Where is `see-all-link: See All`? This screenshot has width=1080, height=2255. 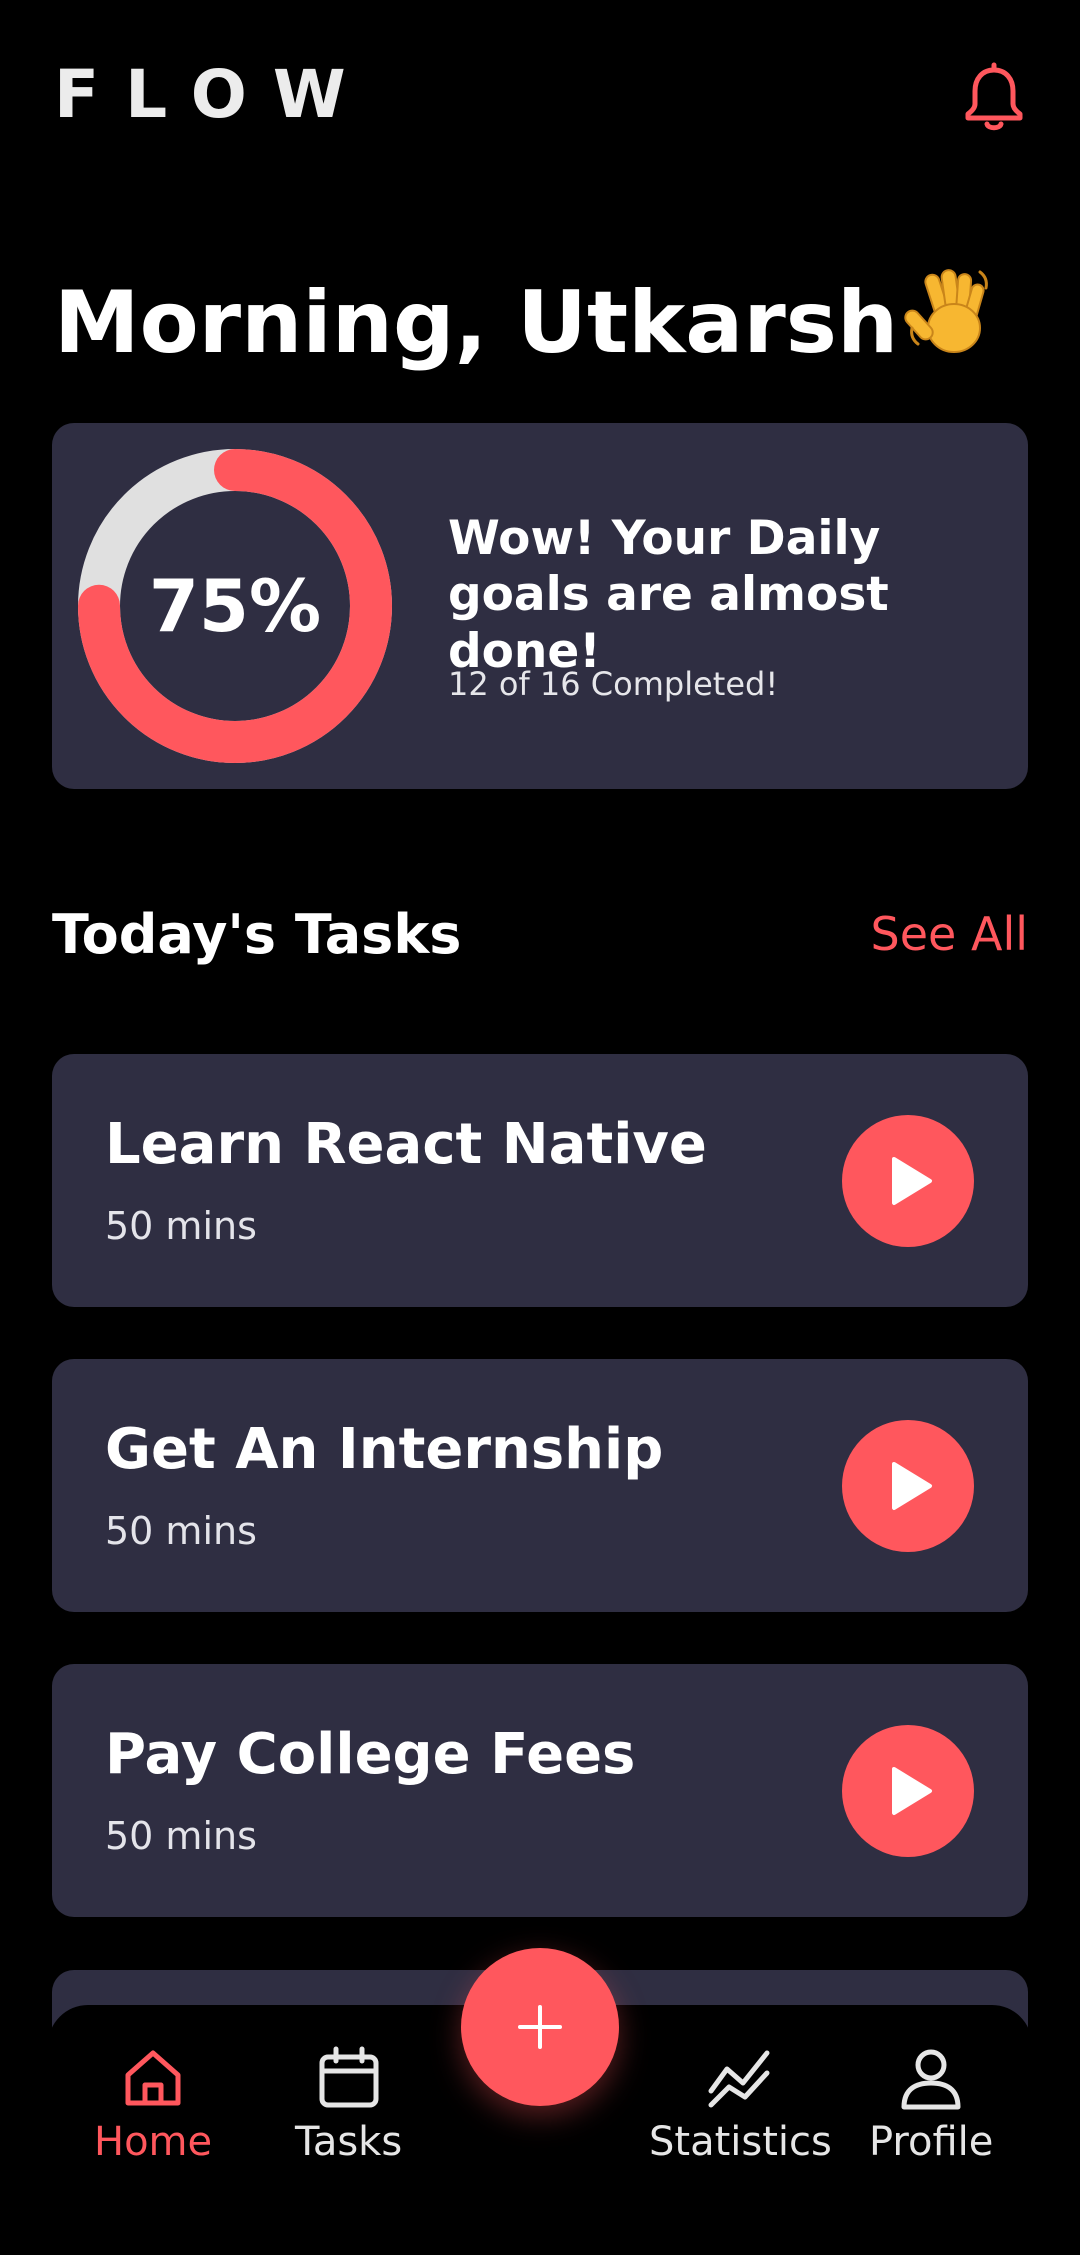
see-all-link: See All is located at coordinates (949, 934).